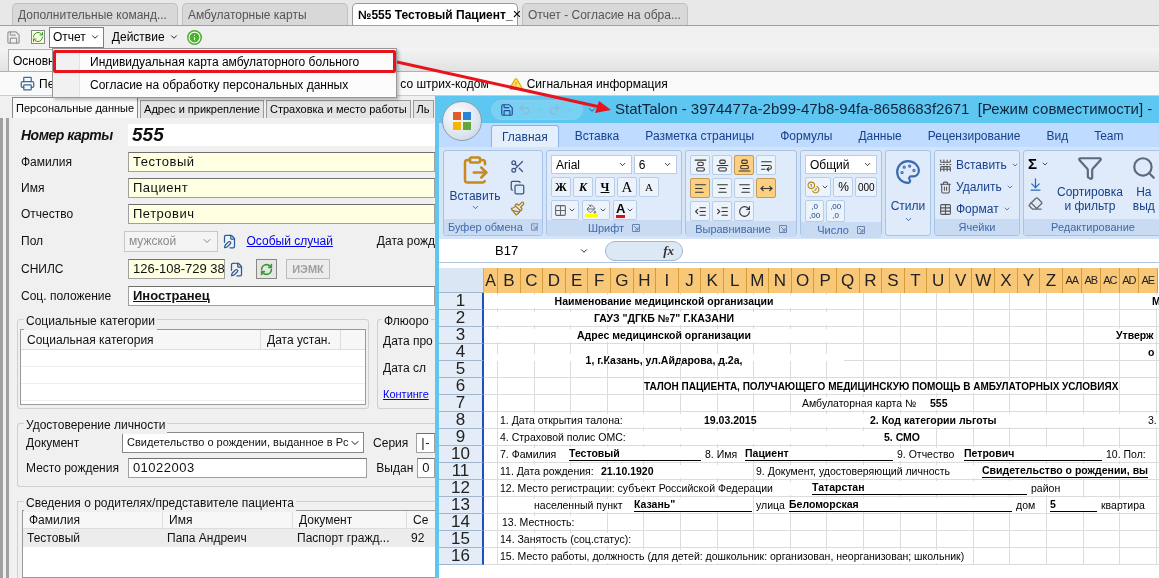 This screenshot has width=1159, height=578. What do you see at coordinates (908, 189) in the screenshot?
I see `styles-button: Стили` at bounding box center [908, 189].